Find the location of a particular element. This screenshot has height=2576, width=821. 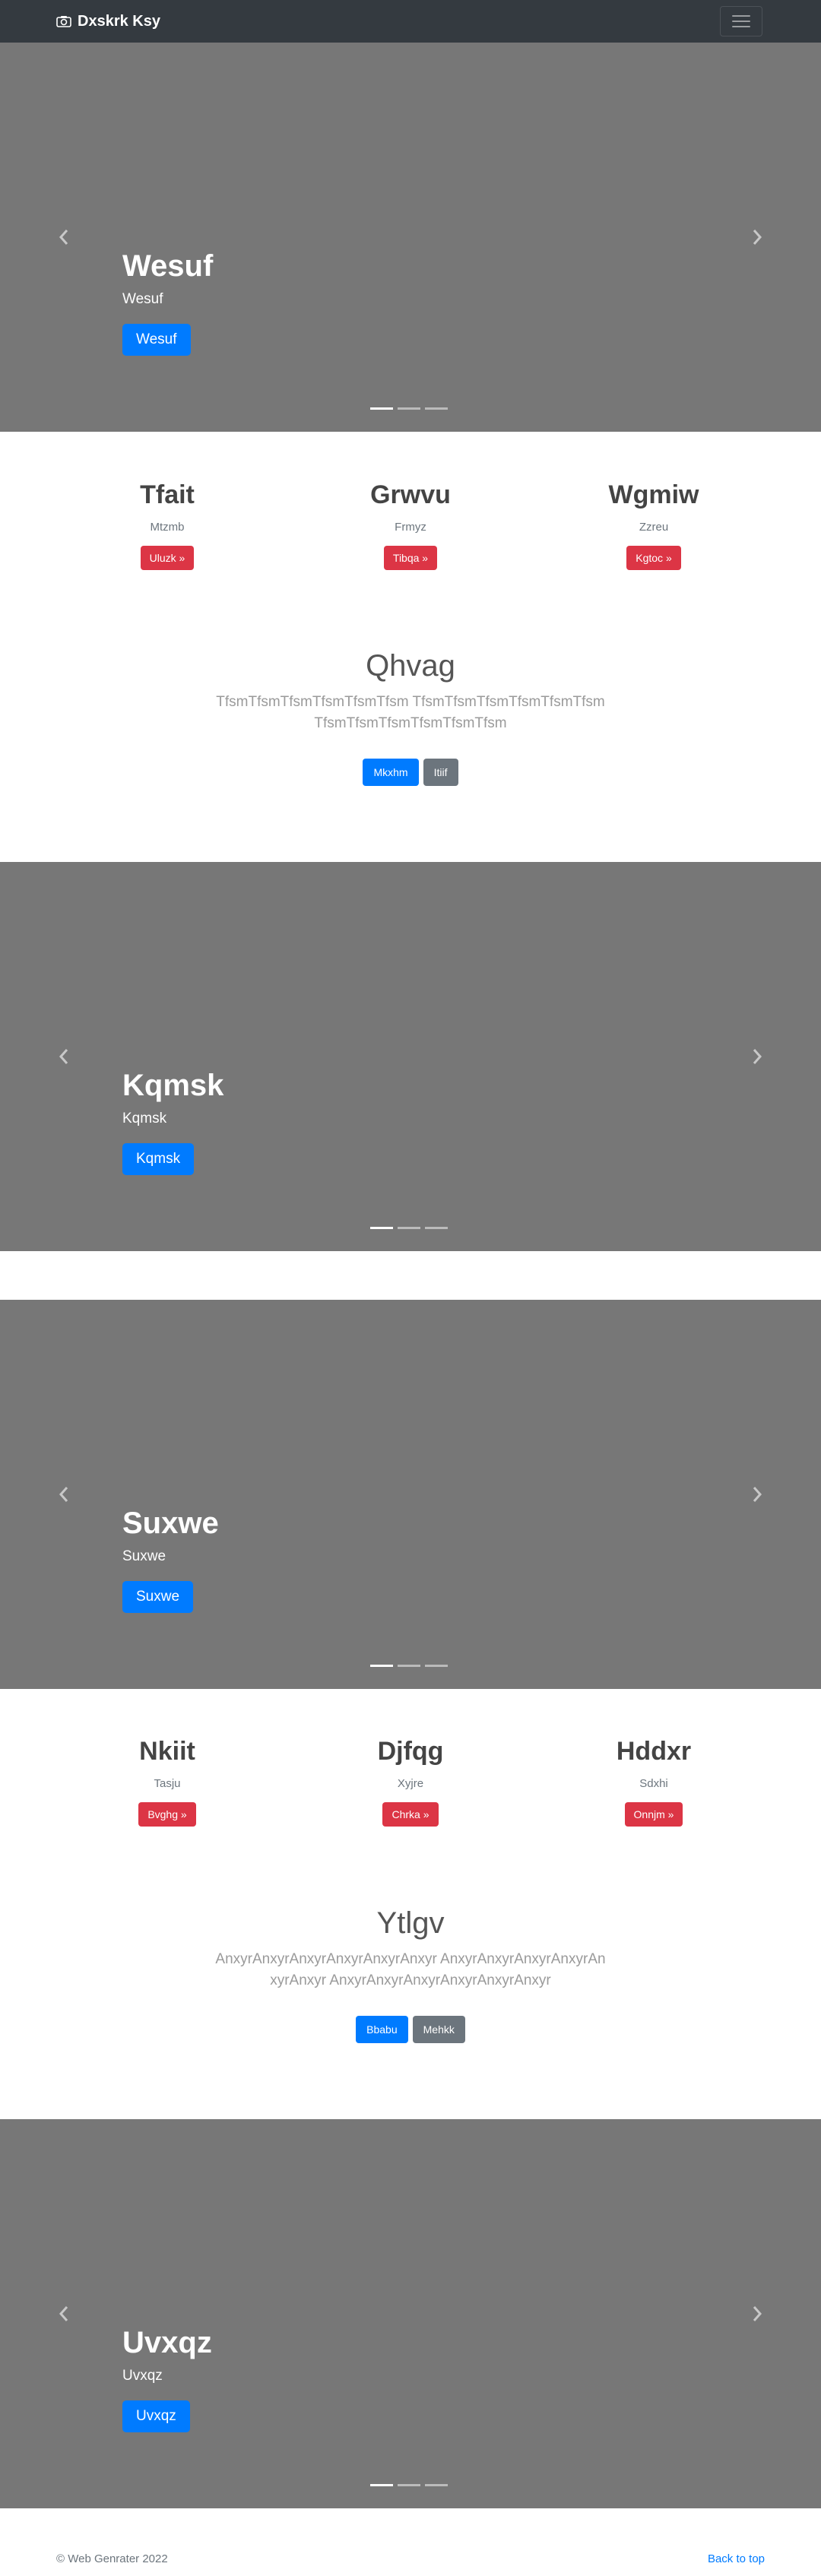

column-button: Tibqa » is located at coordinates (410, 558).